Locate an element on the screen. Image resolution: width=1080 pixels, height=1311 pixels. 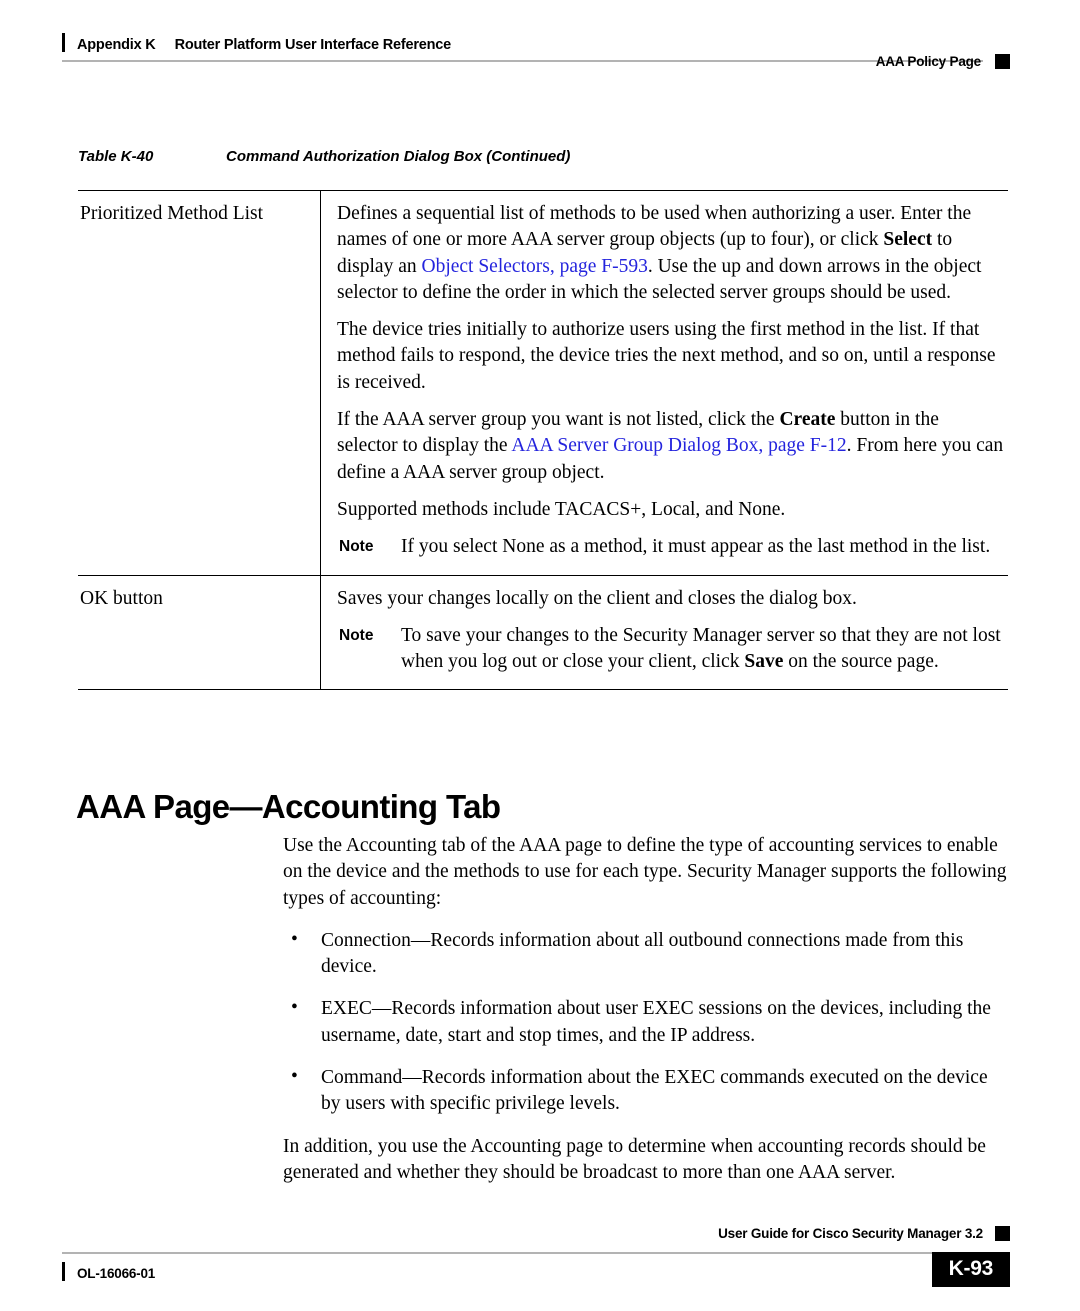
page-title: AAA Page—Accounting Tab is located at coordinates (288, 807).